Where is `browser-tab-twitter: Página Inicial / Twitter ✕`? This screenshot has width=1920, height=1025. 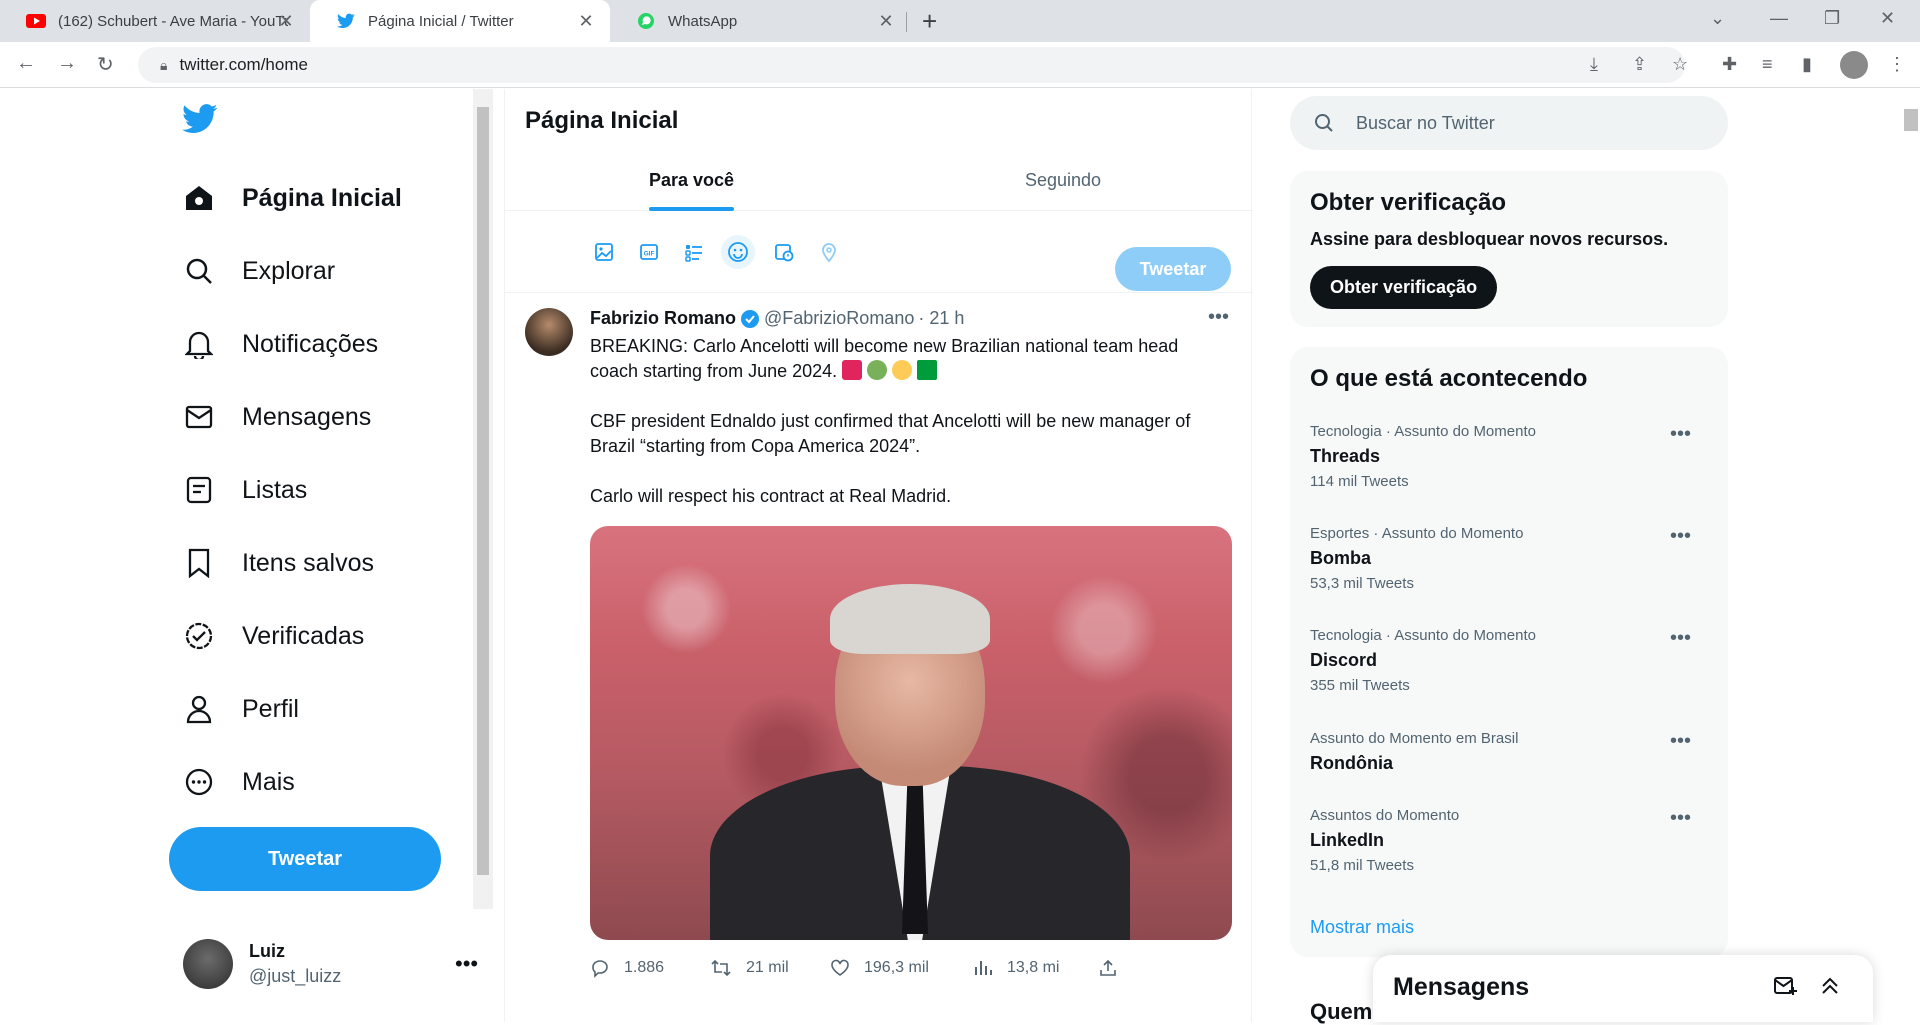 browser-tab-twitter: Página Inicial / Twitter ✕ is located at coordinates (460, 21).